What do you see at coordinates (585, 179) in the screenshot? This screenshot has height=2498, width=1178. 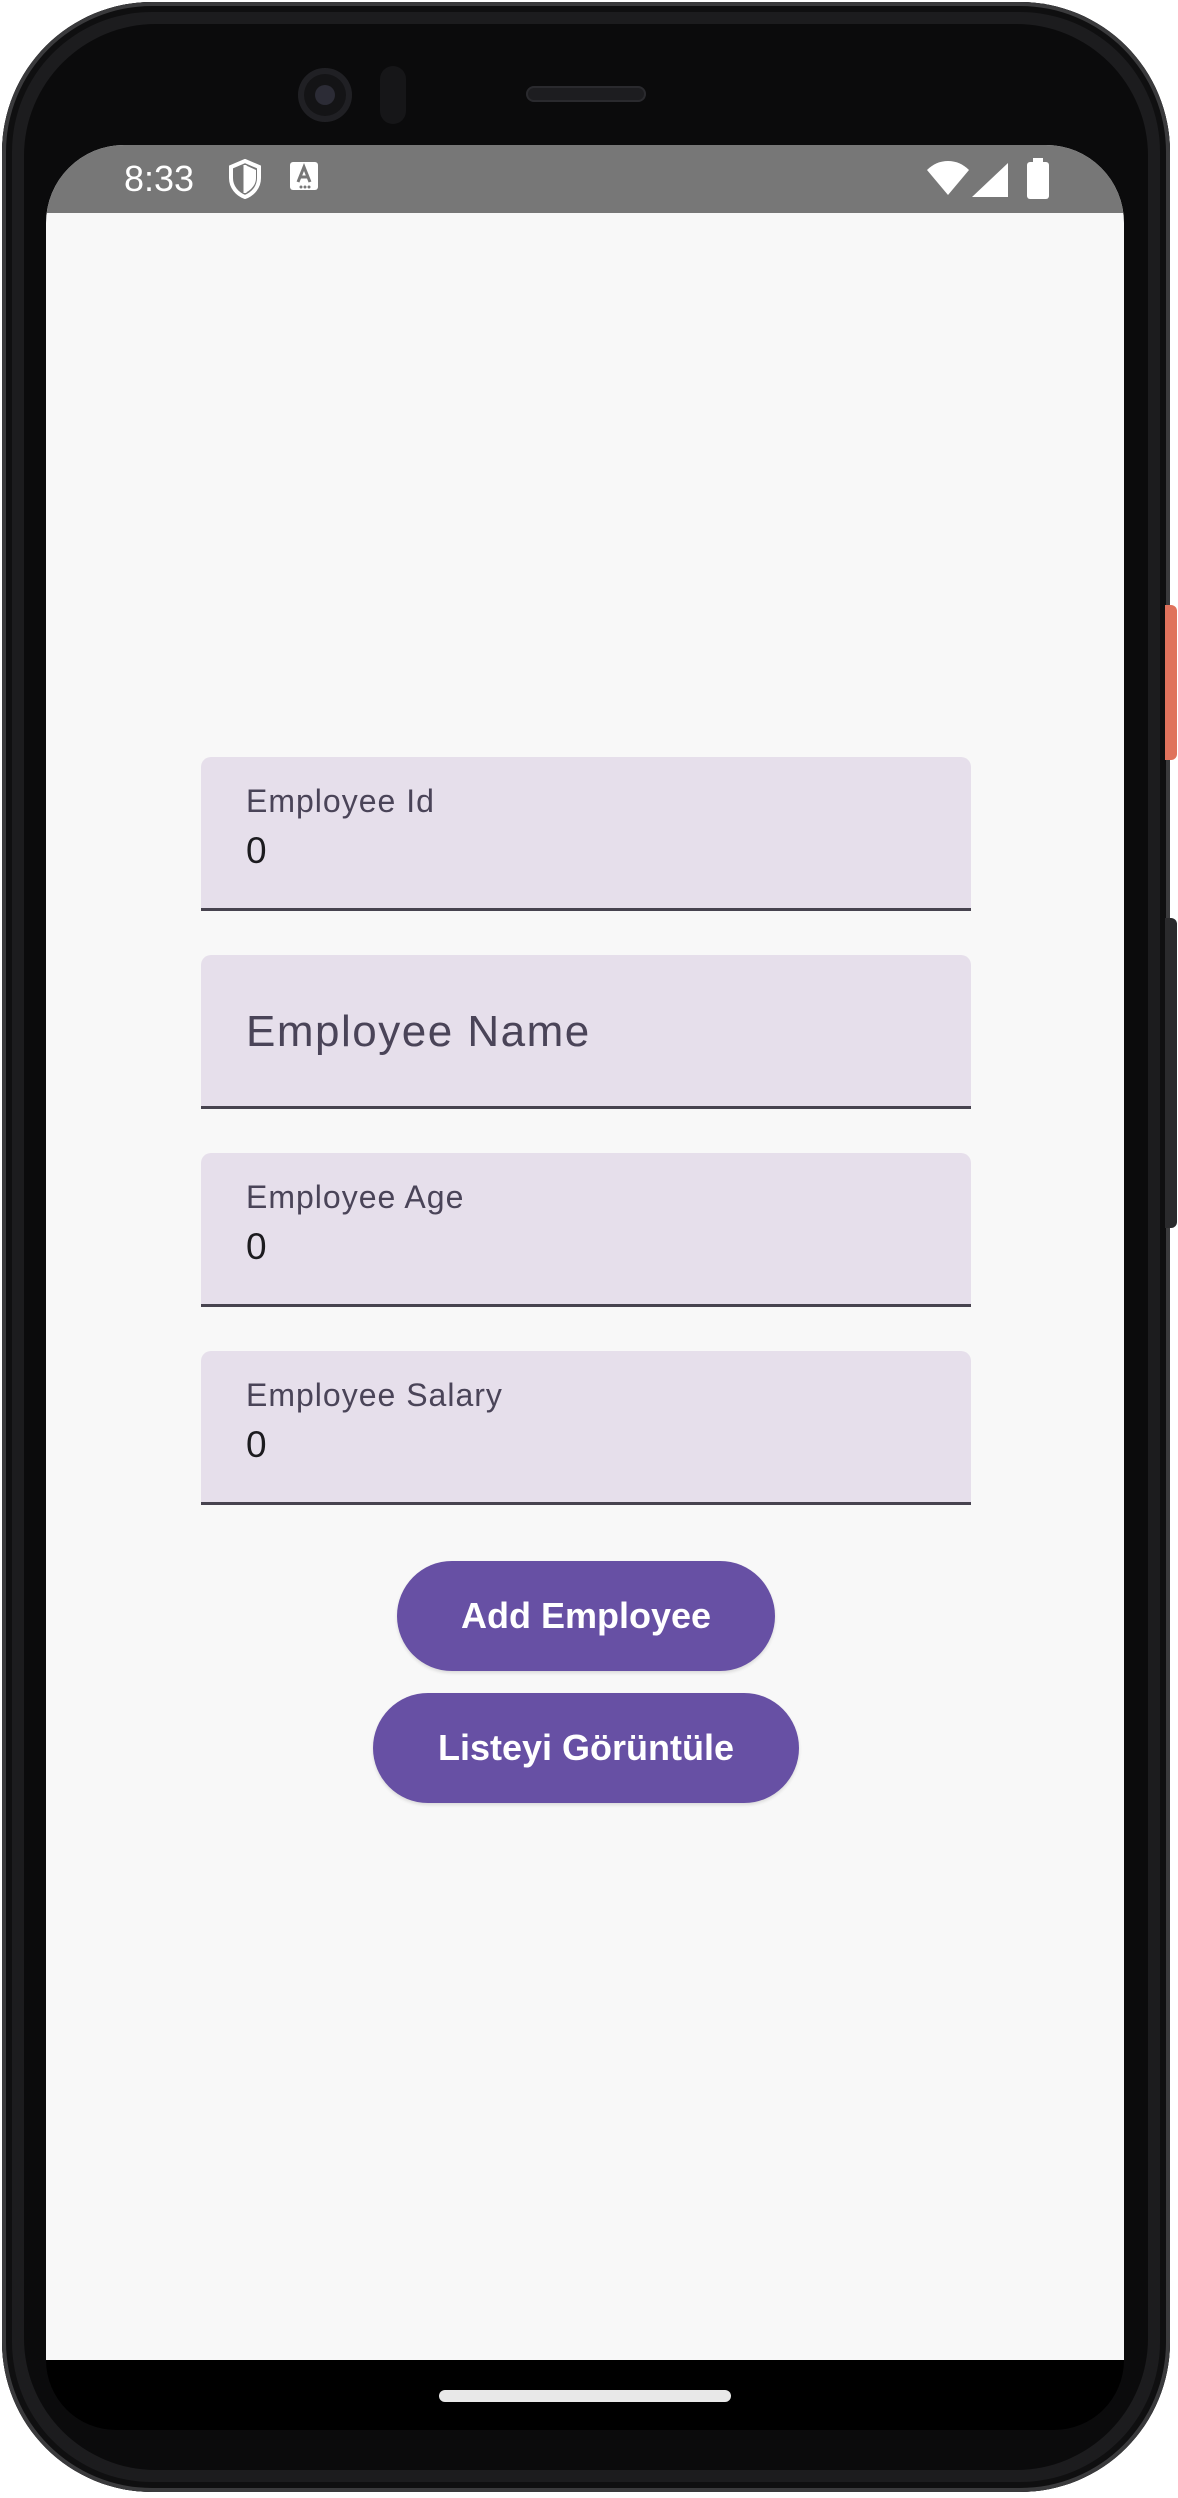 I see `status-bar: 8:33` at bounding box center [585, 179].